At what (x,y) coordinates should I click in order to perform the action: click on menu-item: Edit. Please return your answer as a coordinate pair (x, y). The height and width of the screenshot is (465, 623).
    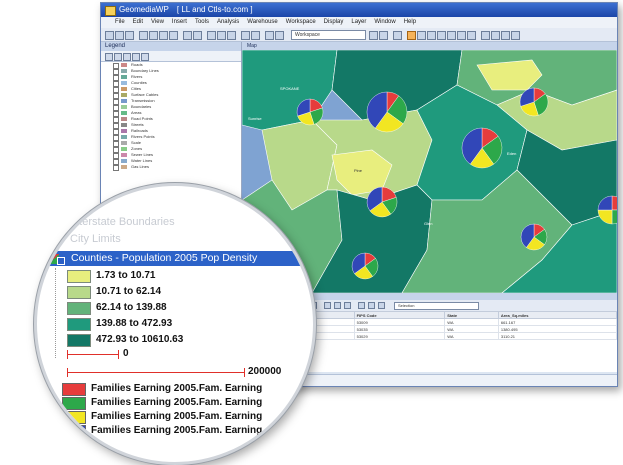
    Looking at the image, I should click on (138, 22).